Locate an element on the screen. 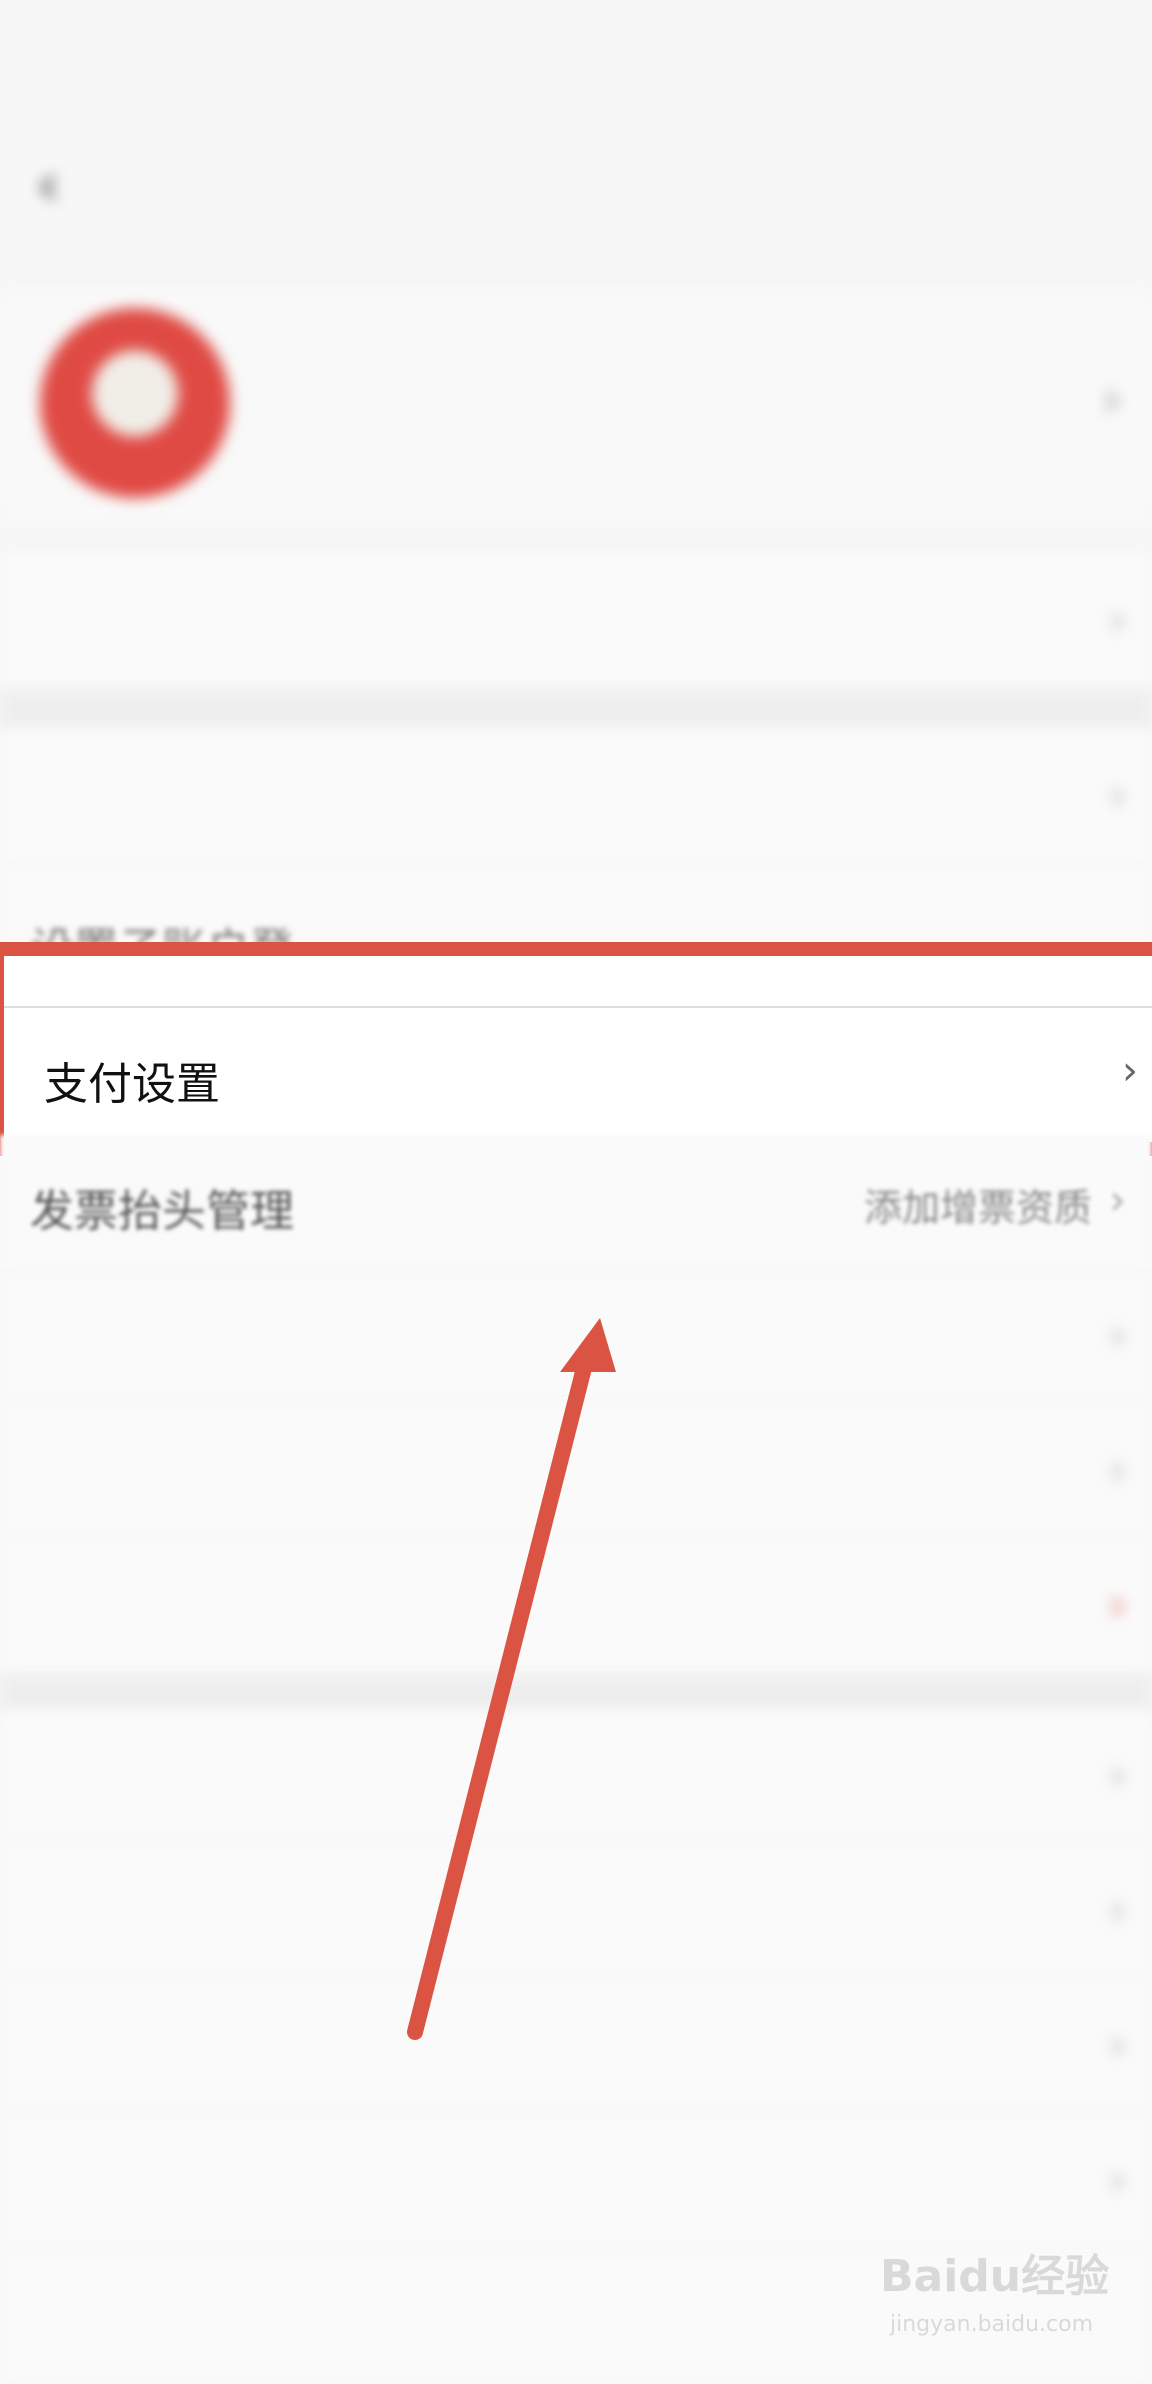 Image resolution: width=1152 pixels, height=2384 pixels. annotation-arrow is located at coordinates (511, 1679).